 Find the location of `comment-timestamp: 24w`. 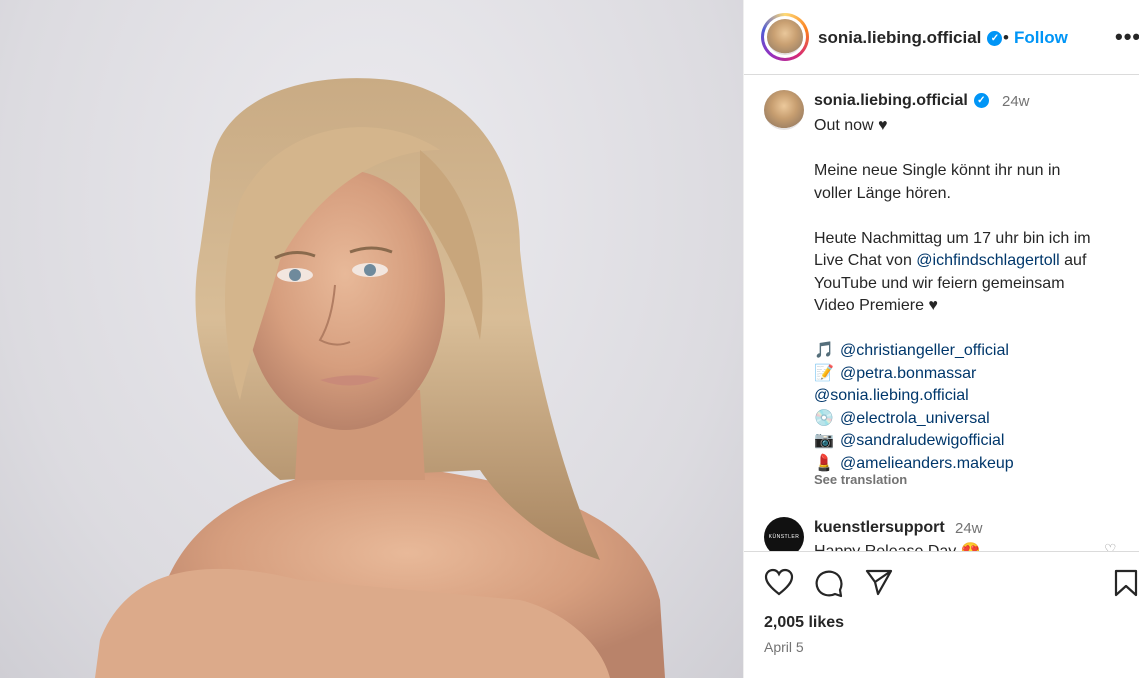

comment-timestamp: 24w is located at coordinates (969, 528).